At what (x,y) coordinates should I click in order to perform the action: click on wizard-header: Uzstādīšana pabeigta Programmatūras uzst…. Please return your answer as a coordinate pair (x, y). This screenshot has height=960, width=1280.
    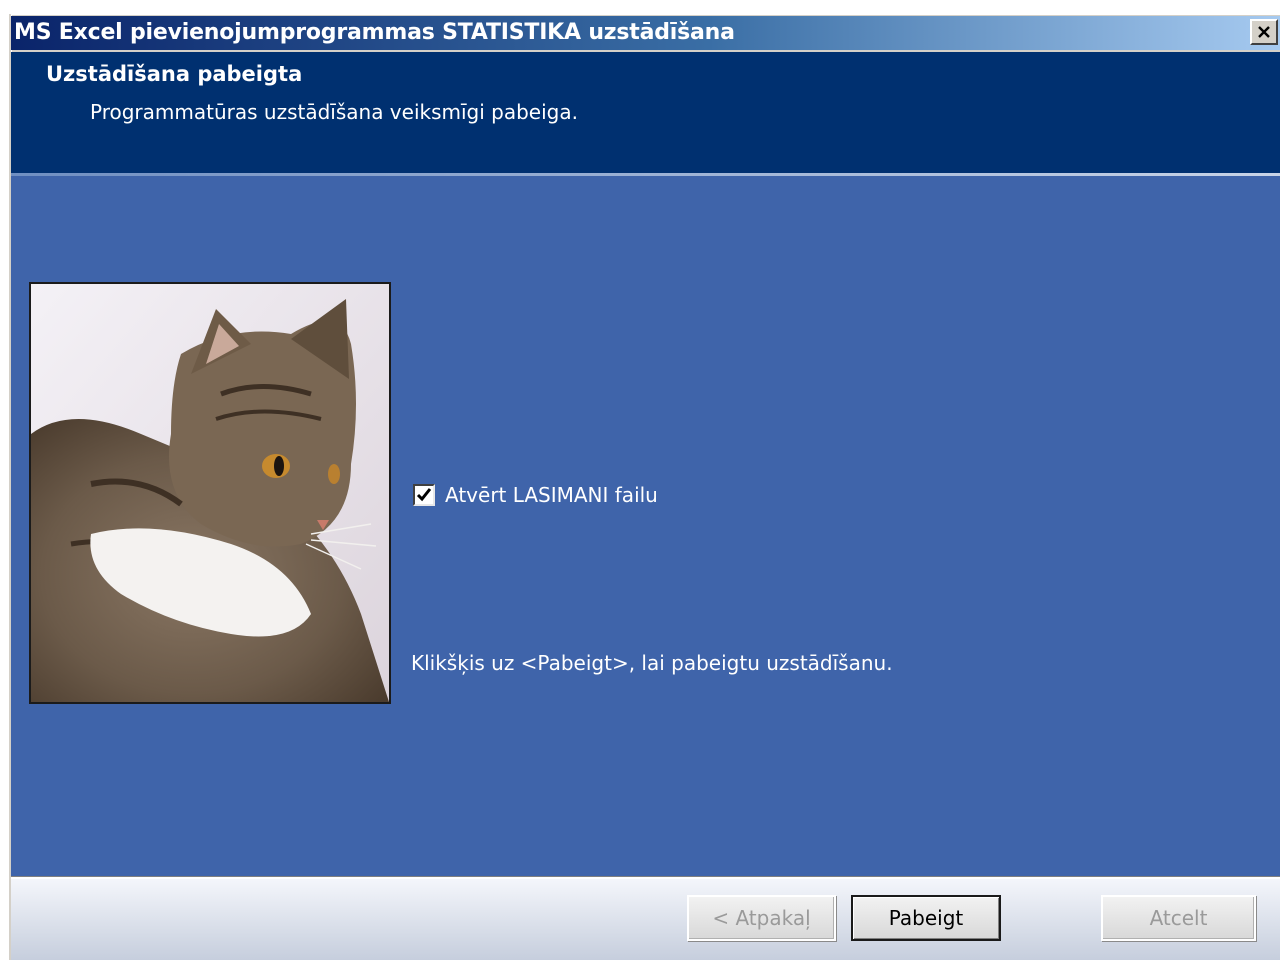
    Looking at the image, I should click on (645, 112).